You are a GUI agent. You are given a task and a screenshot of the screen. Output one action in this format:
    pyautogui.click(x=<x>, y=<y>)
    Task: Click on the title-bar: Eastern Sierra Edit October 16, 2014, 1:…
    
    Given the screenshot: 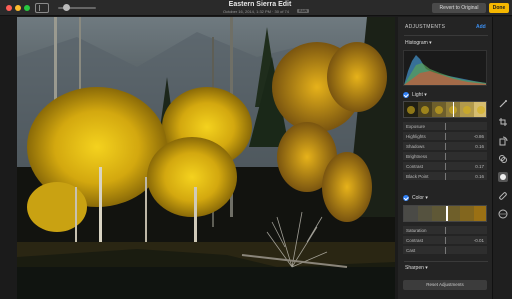 What is the action you would take?
    pyautogui.click(x=256, y=8)
    